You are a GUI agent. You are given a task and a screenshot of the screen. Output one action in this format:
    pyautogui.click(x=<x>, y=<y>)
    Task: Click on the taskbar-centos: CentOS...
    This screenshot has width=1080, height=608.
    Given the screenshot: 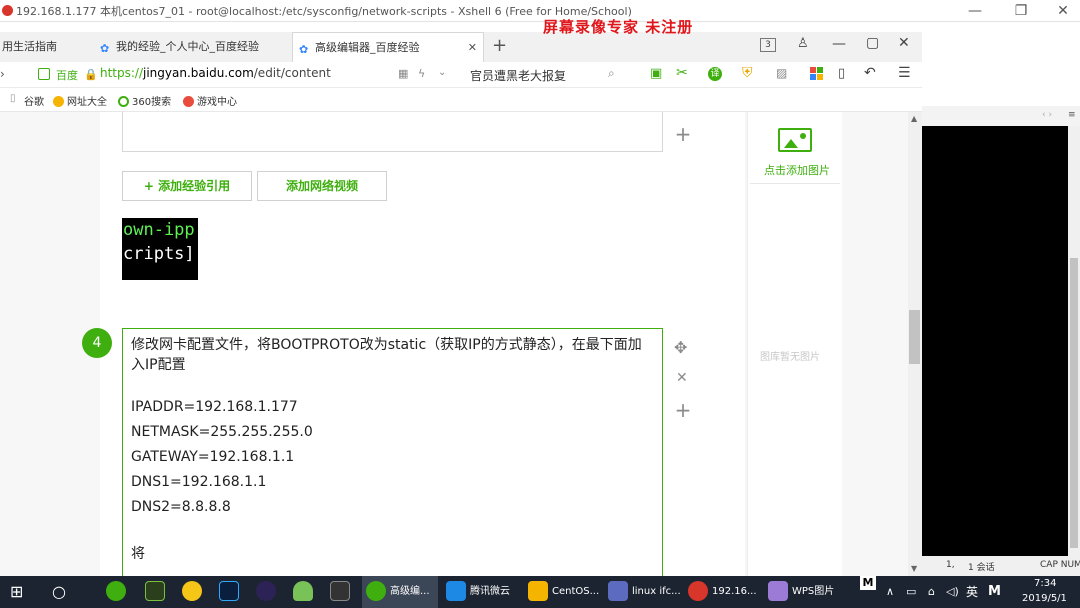 What is the action you would take?
    pyautogui.click(x=562, y=592)
    